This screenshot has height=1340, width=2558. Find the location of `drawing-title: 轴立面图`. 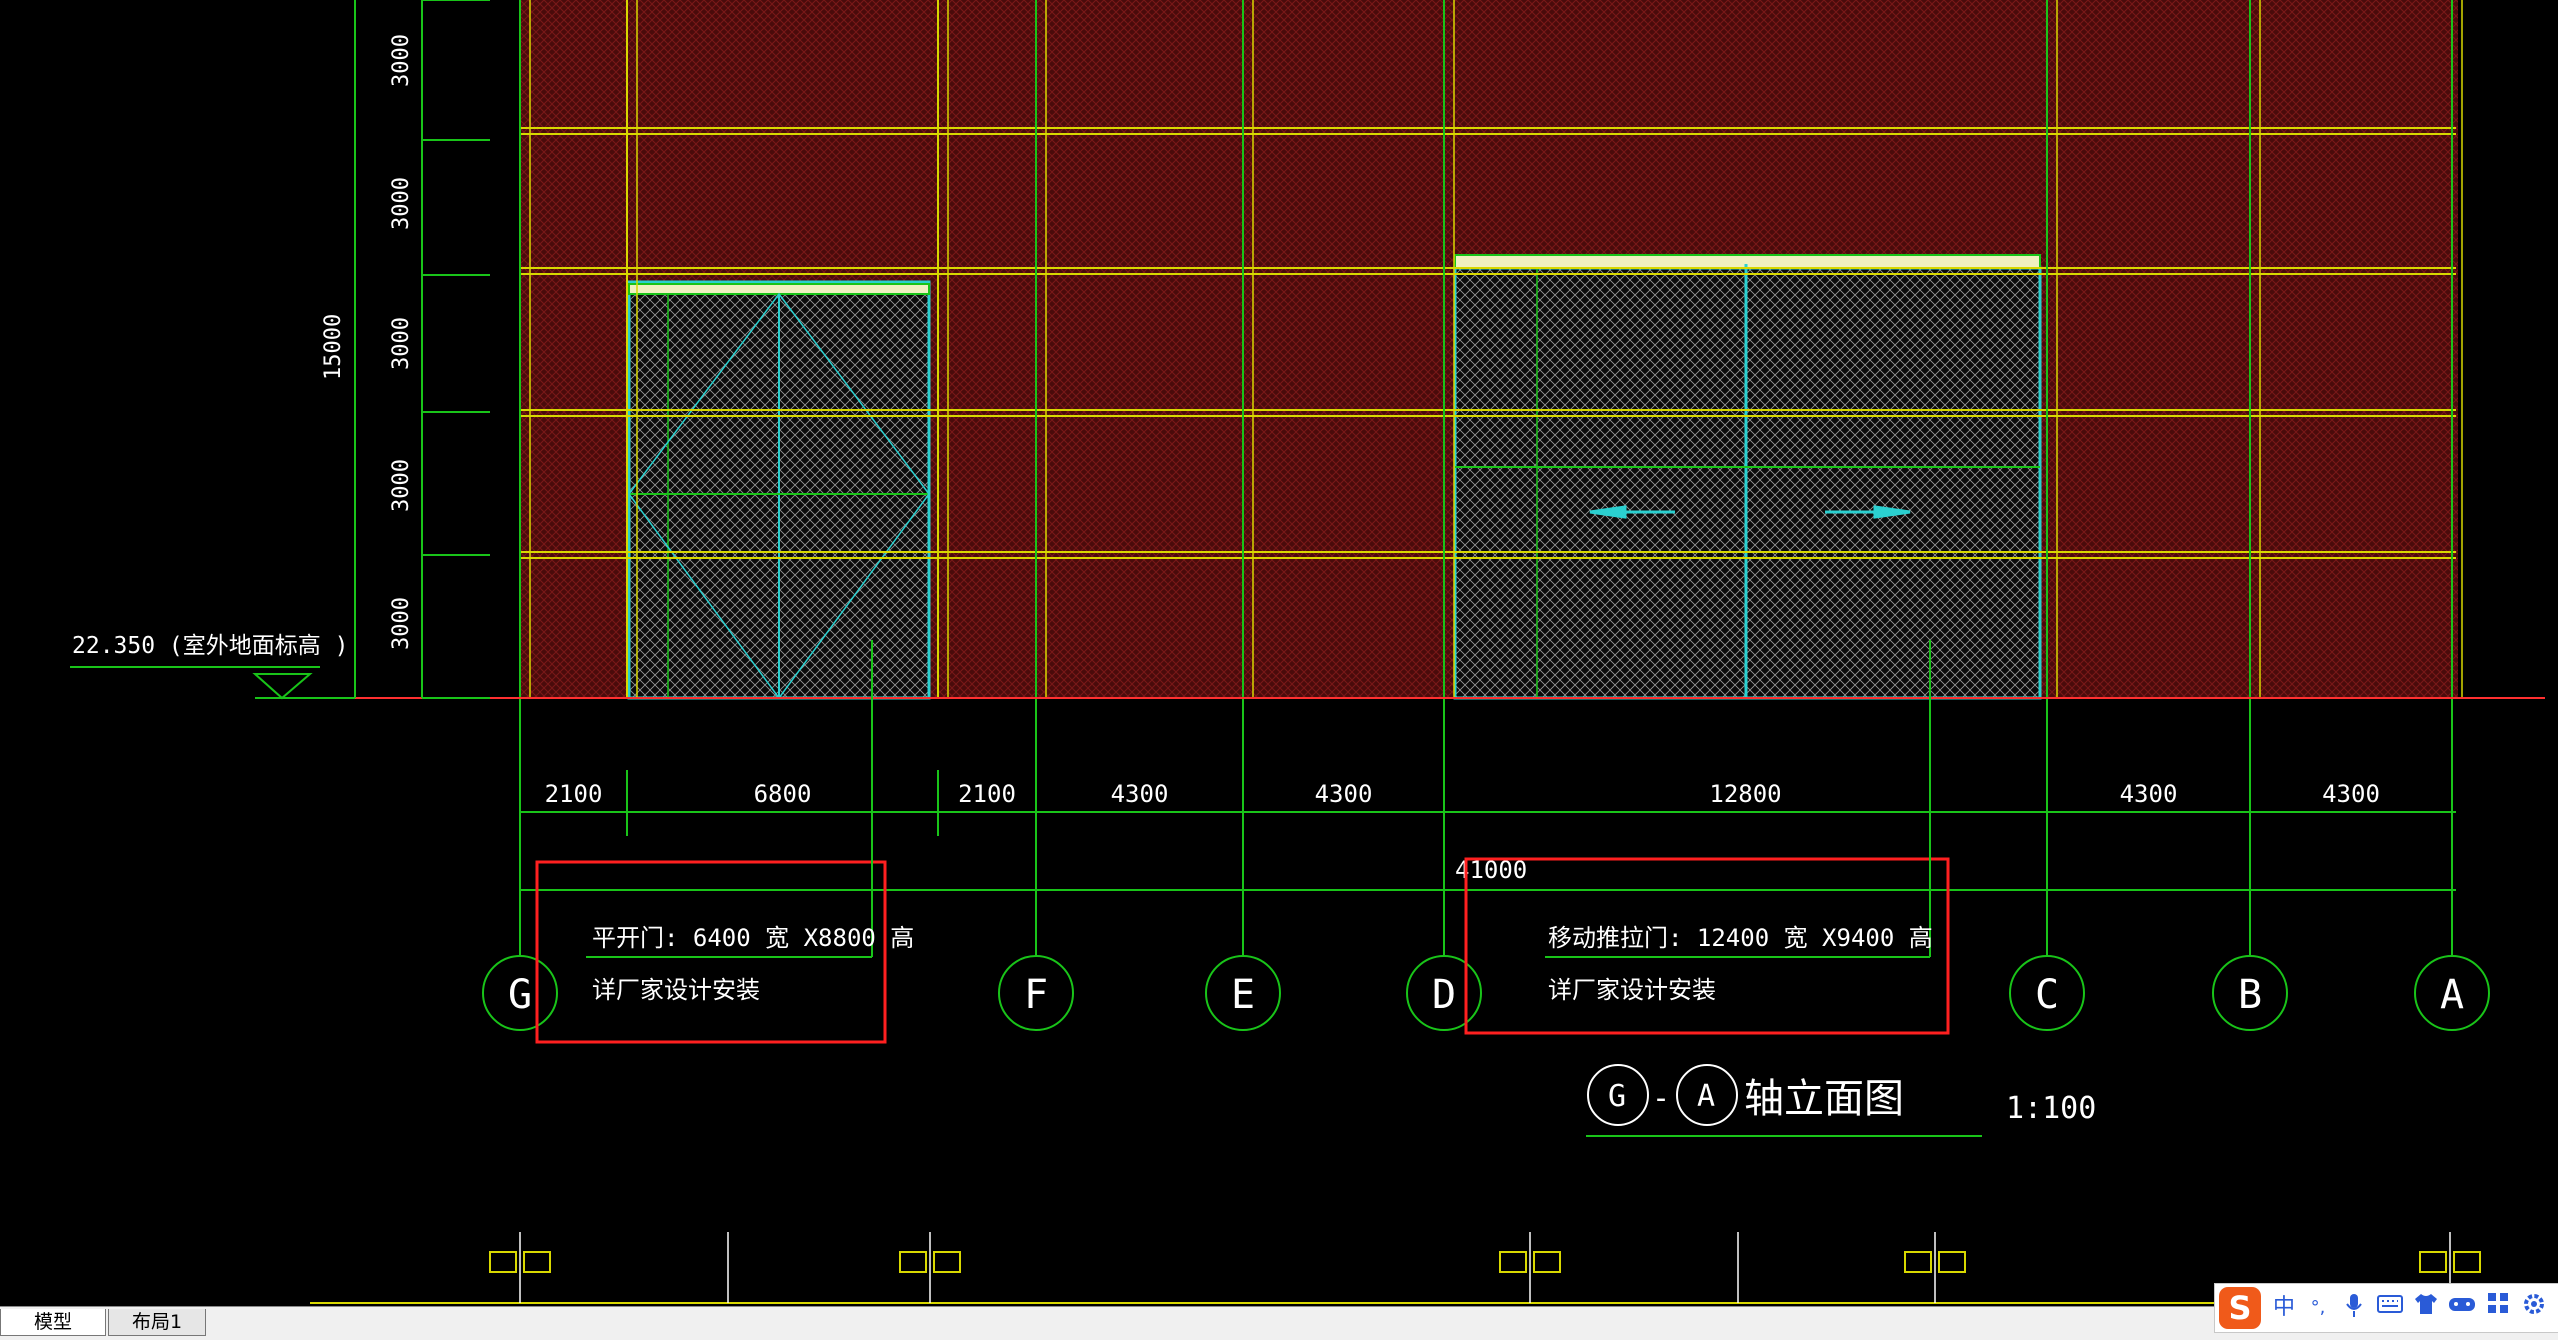

drawing-title: 轴立面图 is located at coordinates (1824, 1099).